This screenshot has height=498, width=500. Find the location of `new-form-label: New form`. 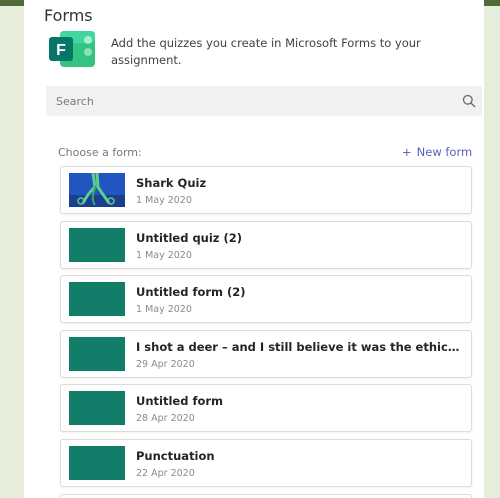

new-form-label: New form is located at coordinates (444, 152).